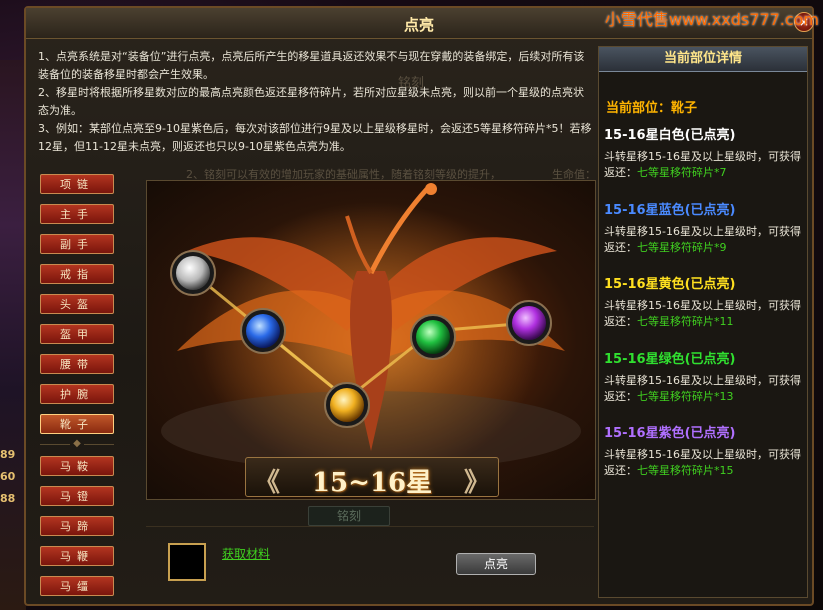 The image size is (823, 610). What do you see at coordinates (77, 334) in the screenshot?
I see `slot-armor-button: 盔甲` at bounding box center [77, 334].